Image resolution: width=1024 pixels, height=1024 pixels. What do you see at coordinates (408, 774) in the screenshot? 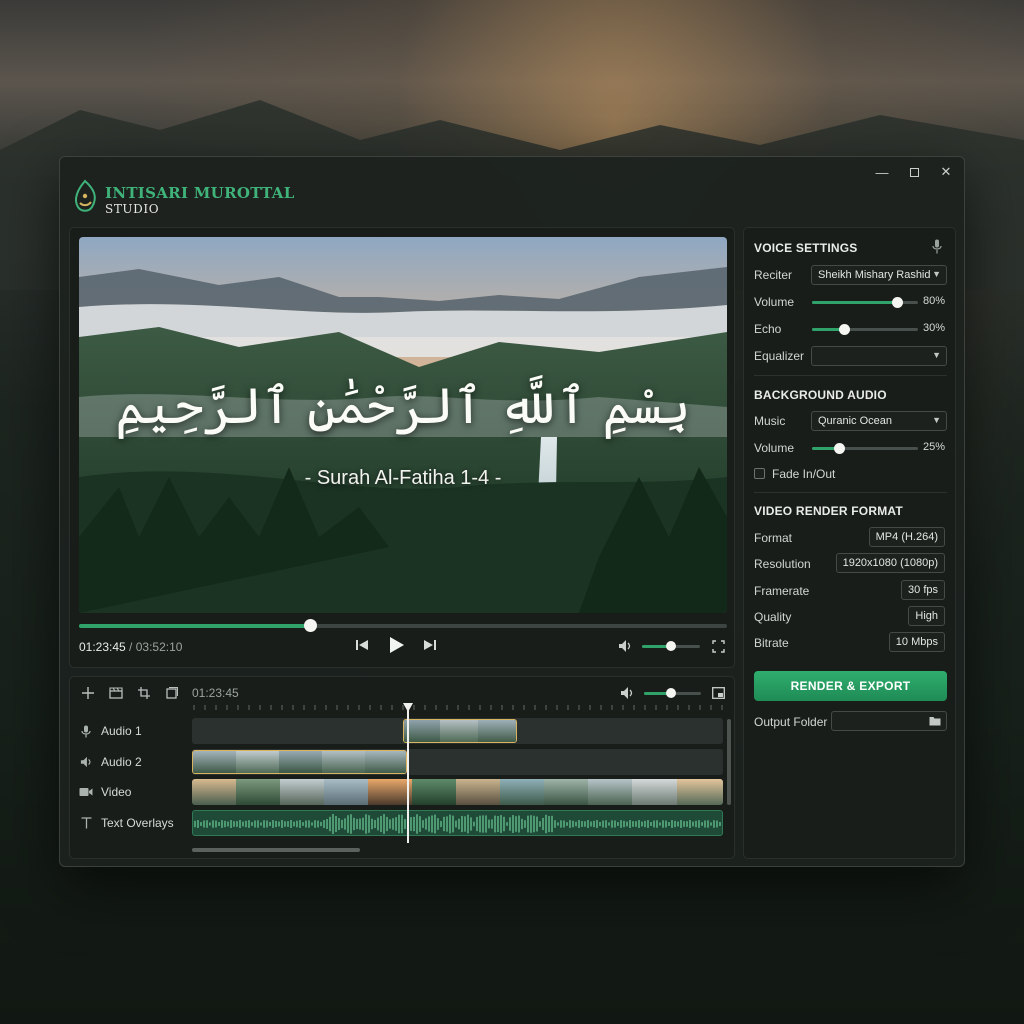
I see `playhead` at bounding box center [408, 774].